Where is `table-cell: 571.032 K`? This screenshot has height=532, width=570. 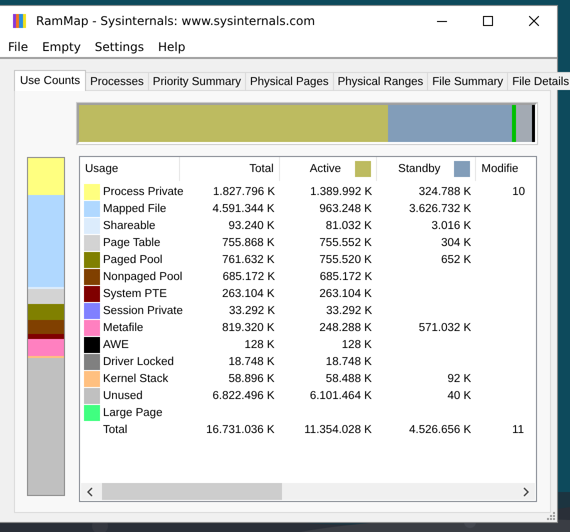 table-cell: 571.032 K is located at coordinates (445, 328).